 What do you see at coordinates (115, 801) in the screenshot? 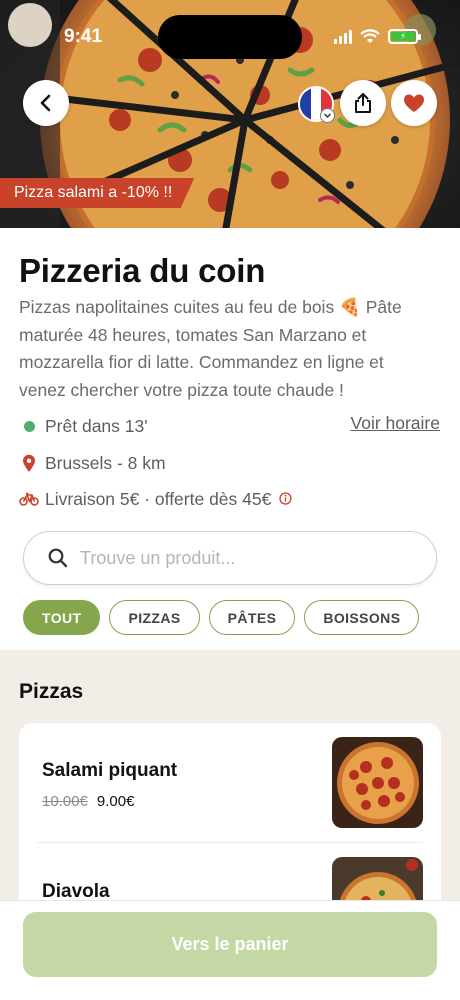
I see `discounted-price: 9.00€` at bounding box center [115, 801].